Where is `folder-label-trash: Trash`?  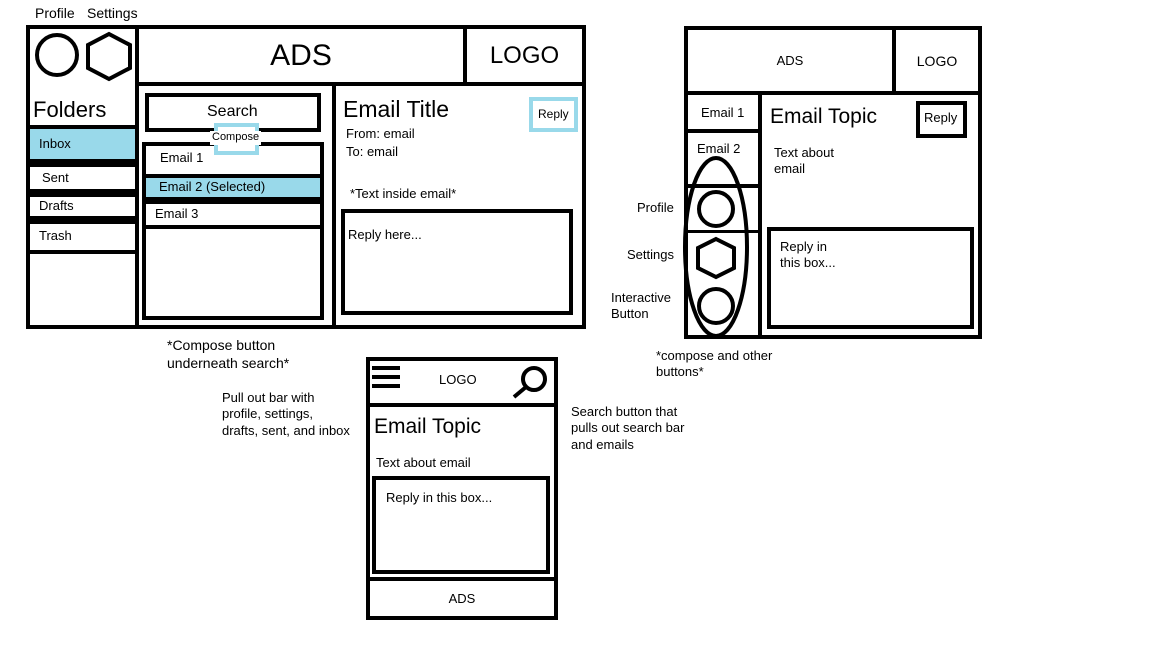
folder-label-trash: Trash is located at coordinates (55, 235).